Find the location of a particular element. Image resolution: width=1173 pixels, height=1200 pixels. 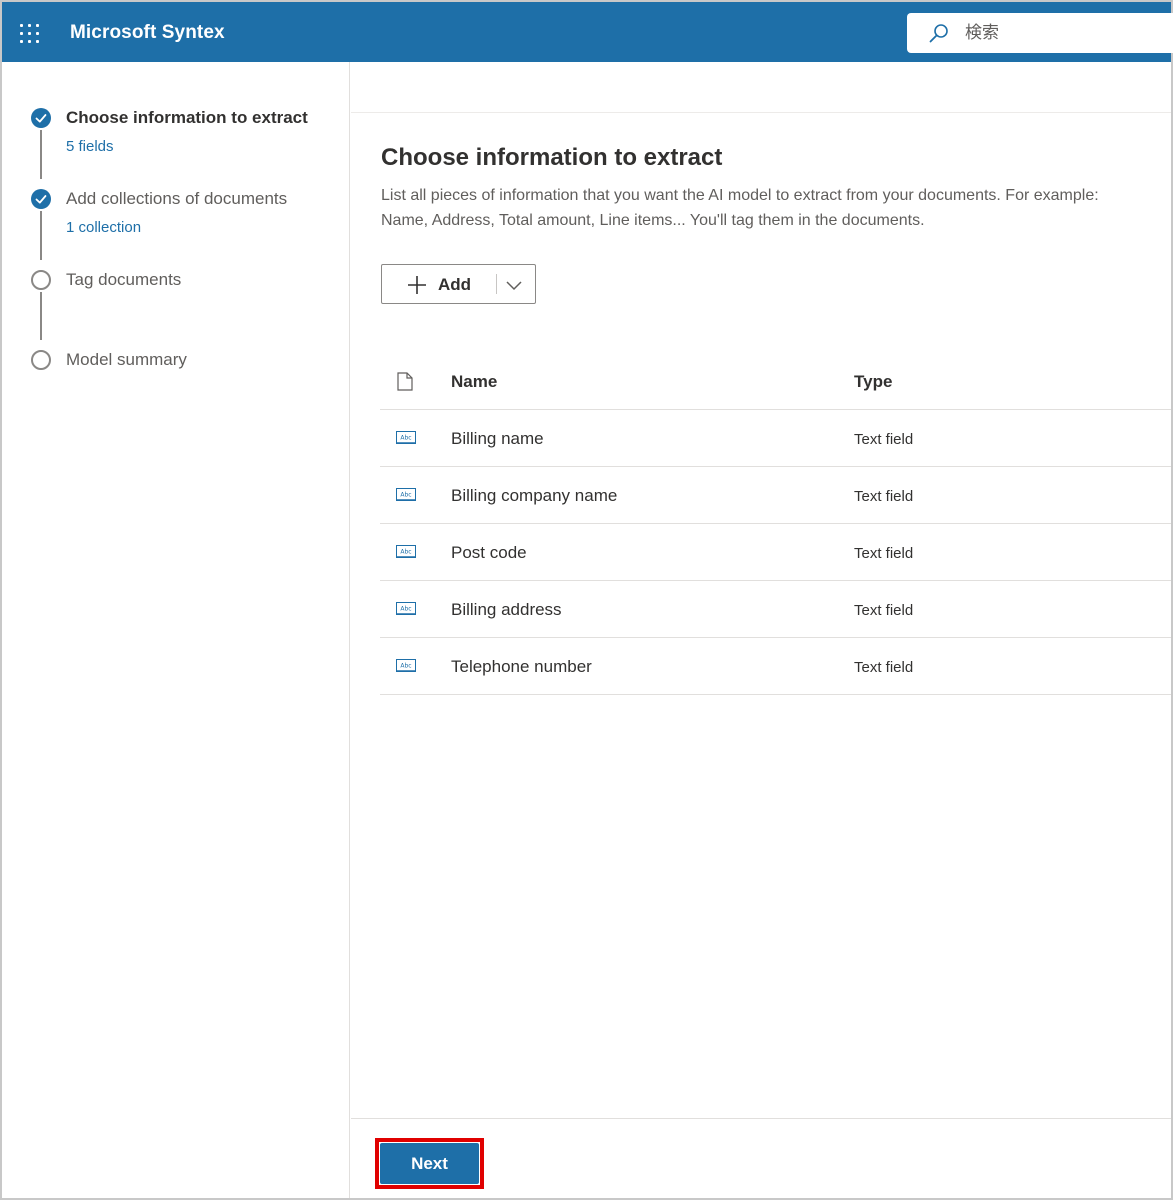

field-name: Billing name is located at coordinates (497, 438).